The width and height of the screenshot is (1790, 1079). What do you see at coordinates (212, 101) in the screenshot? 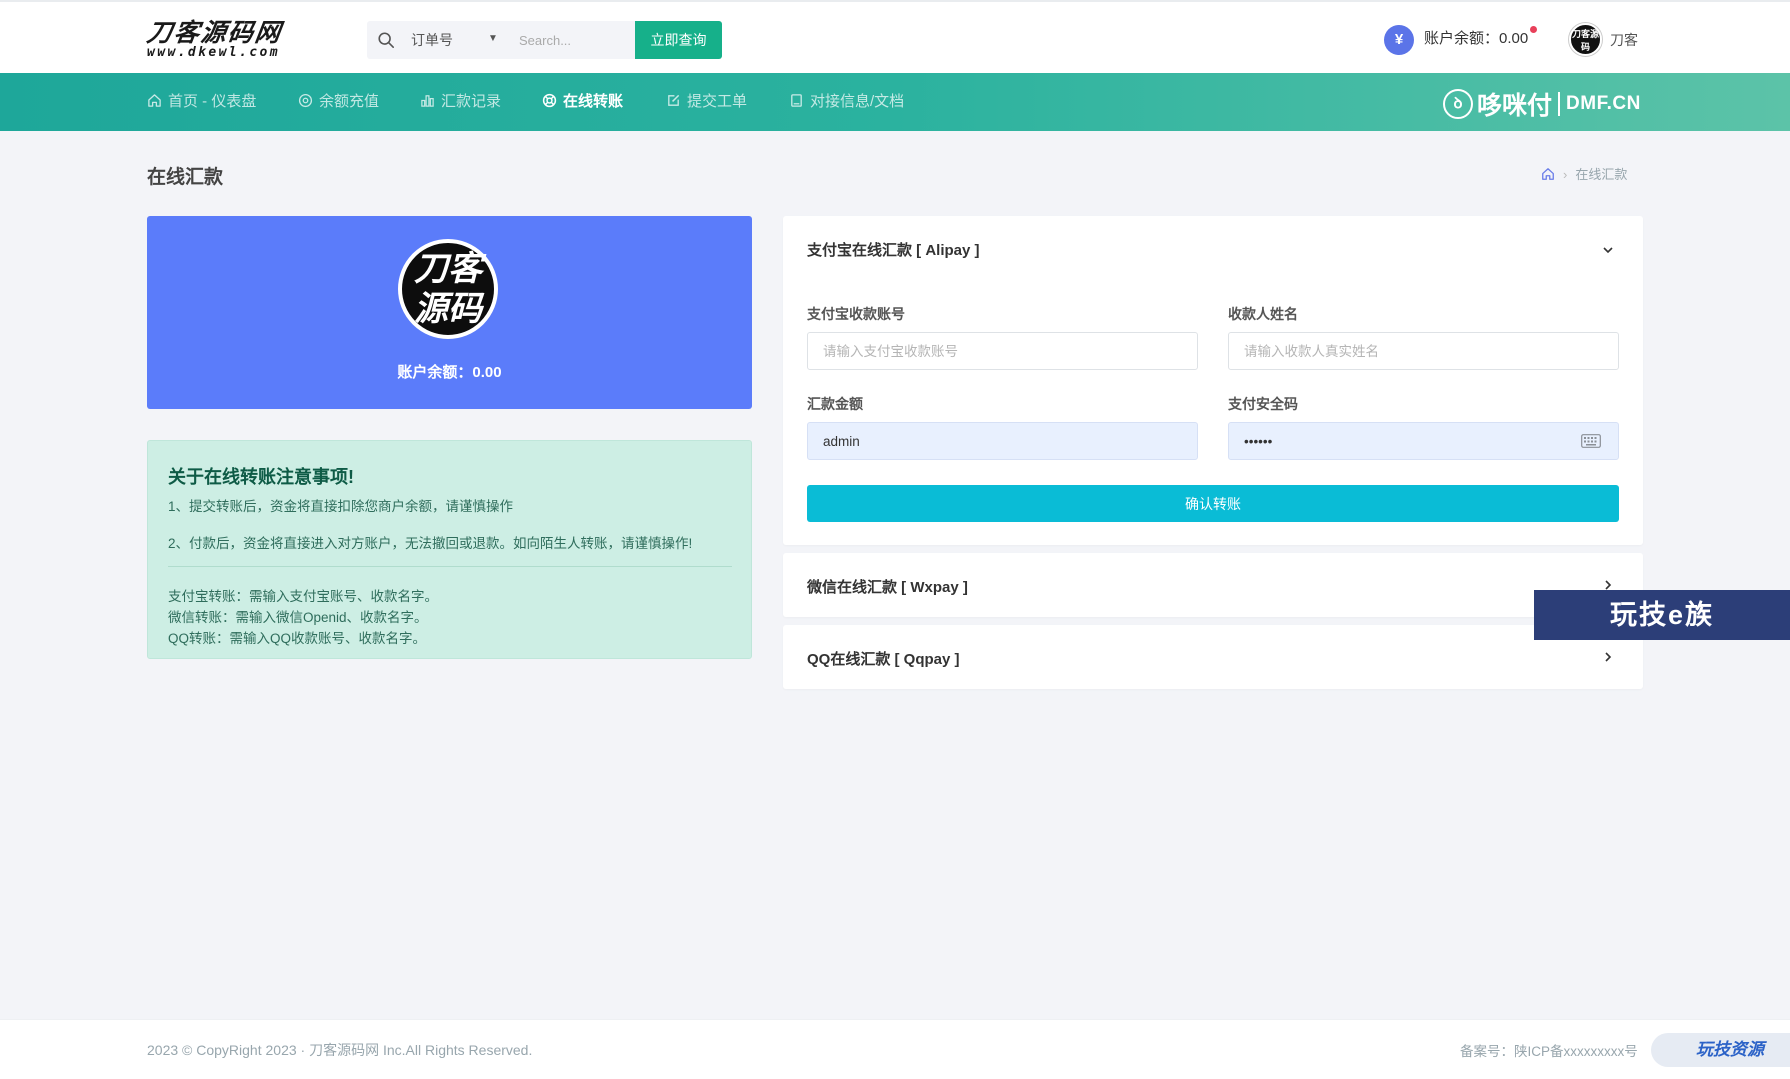
I see `nav-label: 首页 - 仪表盘` at bounding box center [212, 101].